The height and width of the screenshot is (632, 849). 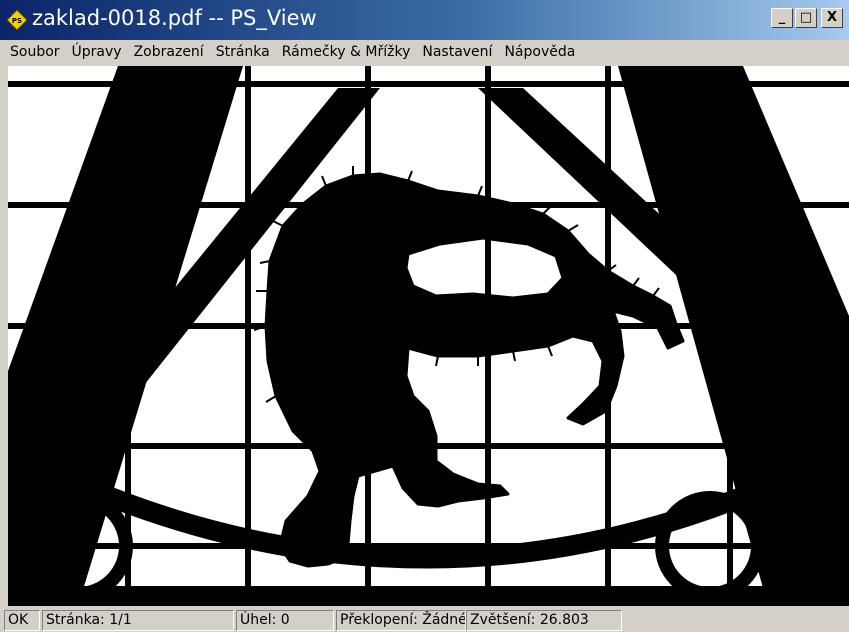 What do you see at coordinates (346, 52) in the screenshot?
I see `menu-ramecky-mrizky: Rámečky & Mřížky` at bounding box center [346, 52].